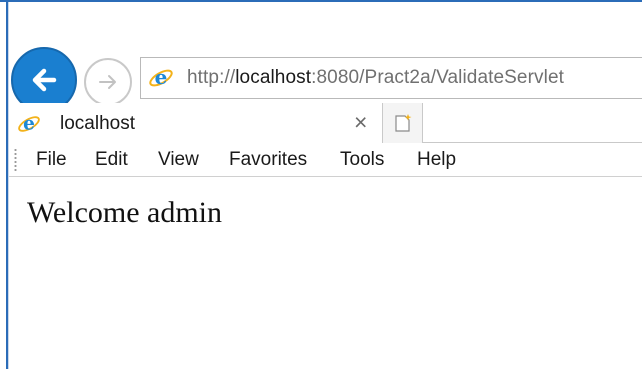 Image resolution: width=642 pixels, height=369 pixels. What do you see at coordinates (436, 160) in the screenshot?
I see `menu-item-help: Help` at bounding box center [436, 160].